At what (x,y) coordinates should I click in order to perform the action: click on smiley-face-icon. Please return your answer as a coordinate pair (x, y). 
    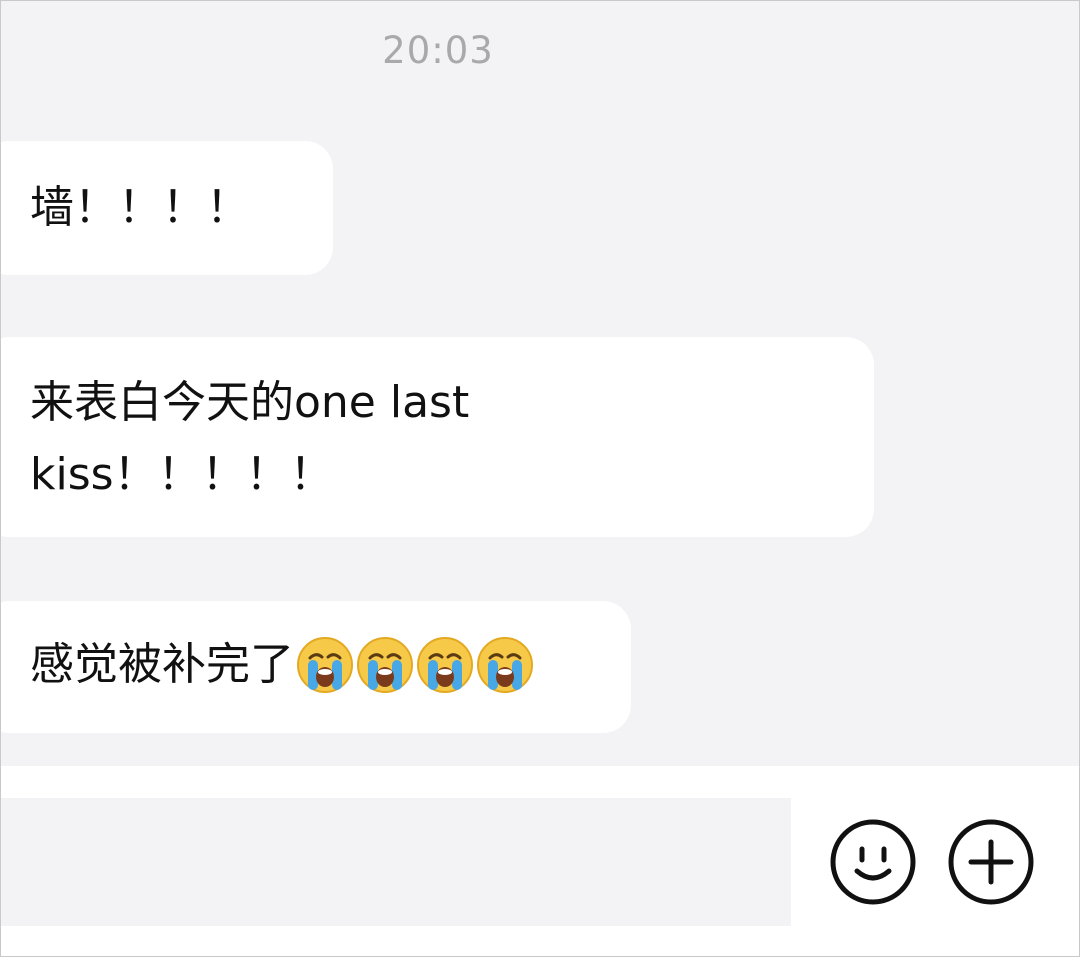
    Looking at the image, I should click on (873, 862).